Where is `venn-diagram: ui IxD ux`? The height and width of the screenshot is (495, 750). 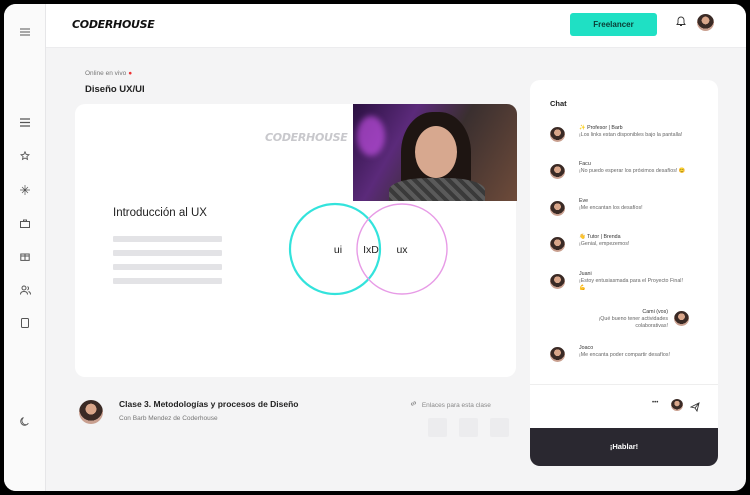
venn-diagram: ui IxD ux is located at coordinates (368, 249).